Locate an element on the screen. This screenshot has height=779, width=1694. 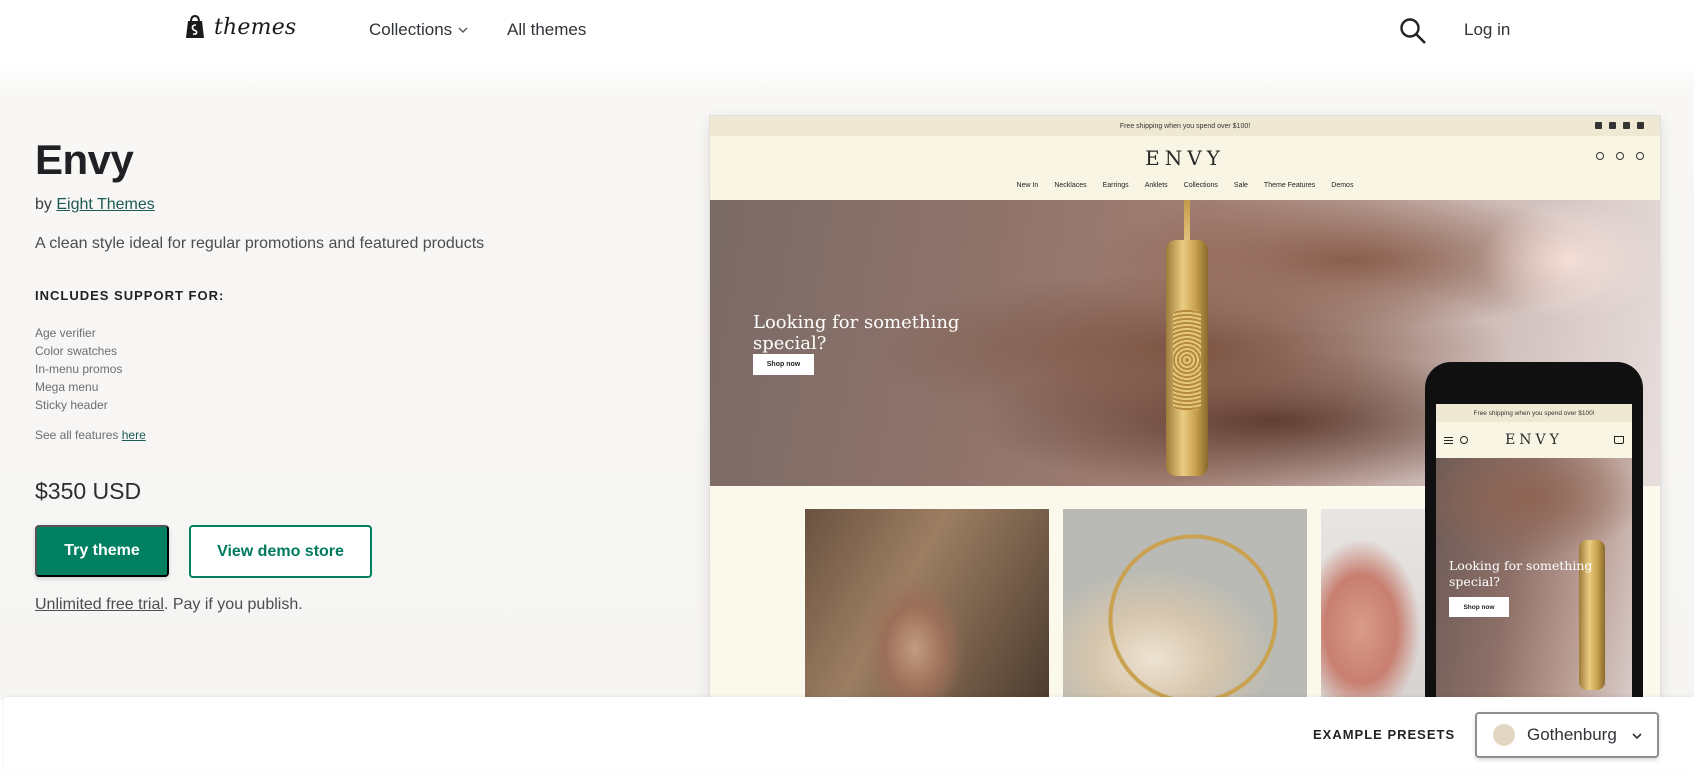
feature-item: Sticky header is located at coordinates (71, 405).